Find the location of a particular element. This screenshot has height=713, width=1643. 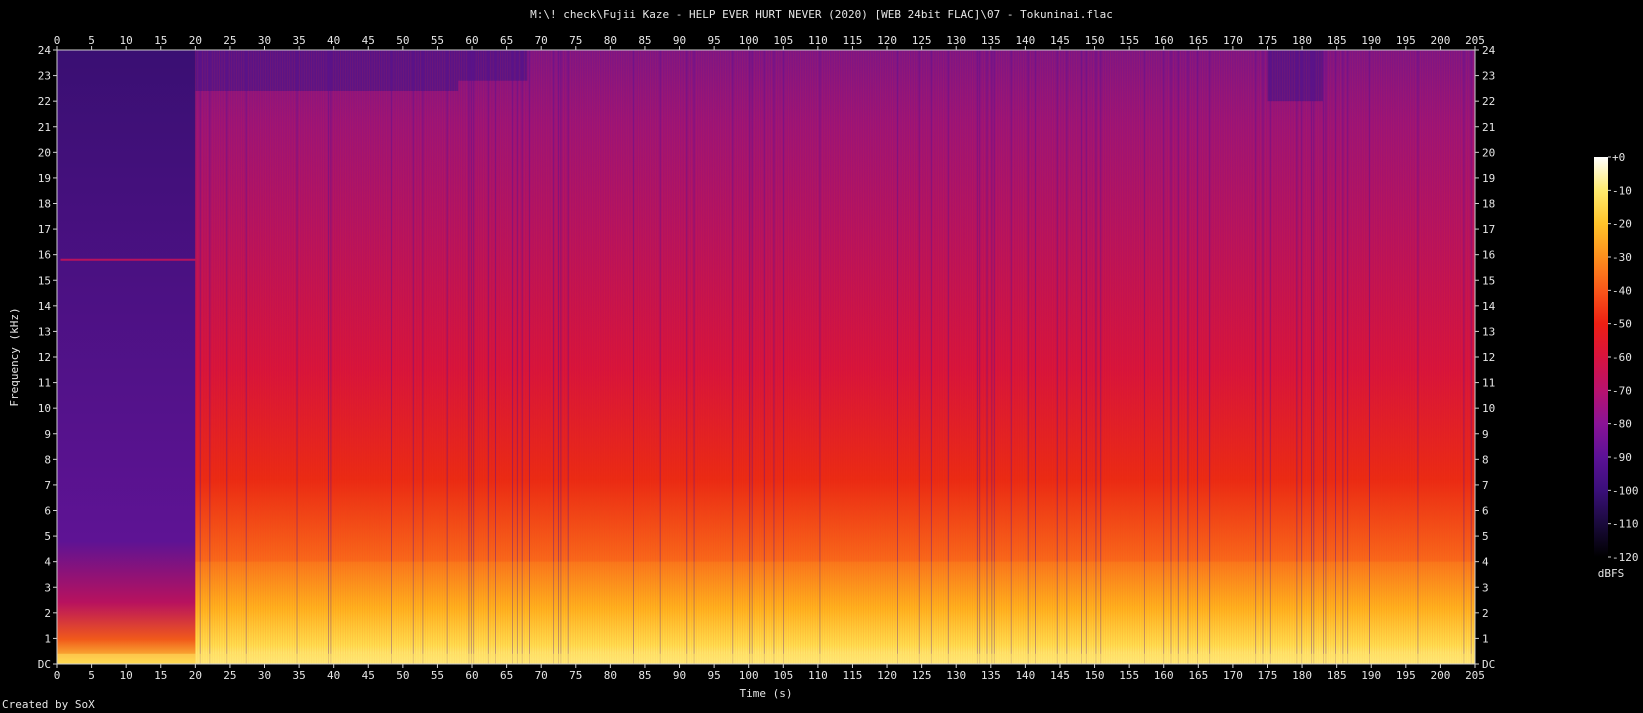

colorbar-tick-label: +0 is located at coordinates (1618, 157).